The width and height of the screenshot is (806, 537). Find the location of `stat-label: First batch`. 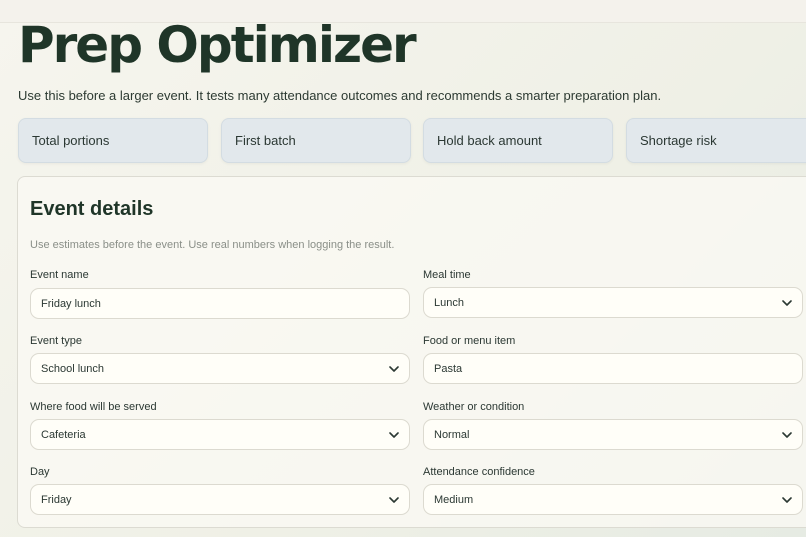

stat-label: First batch is located at coordinates (265, 140).